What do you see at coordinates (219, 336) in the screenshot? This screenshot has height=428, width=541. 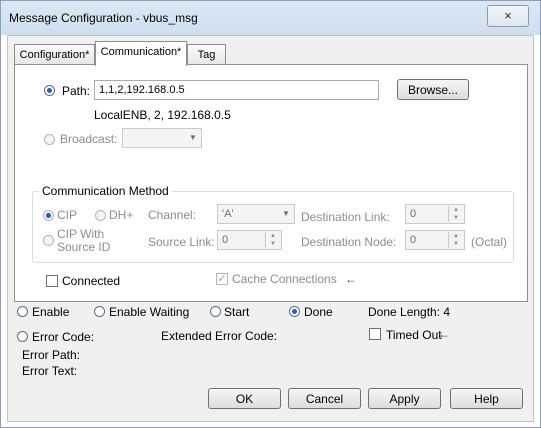 I see `extended-error-code-label: Extended Error Code:` at bounding box center [219, 336].